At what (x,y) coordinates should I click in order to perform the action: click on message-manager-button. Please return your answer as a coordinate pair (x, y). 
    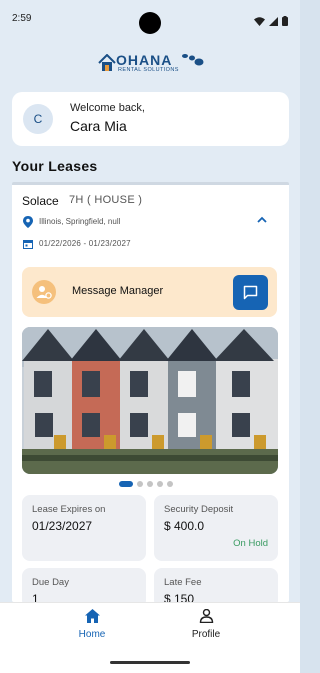
    Looking at the image, I should click on (250, 292).